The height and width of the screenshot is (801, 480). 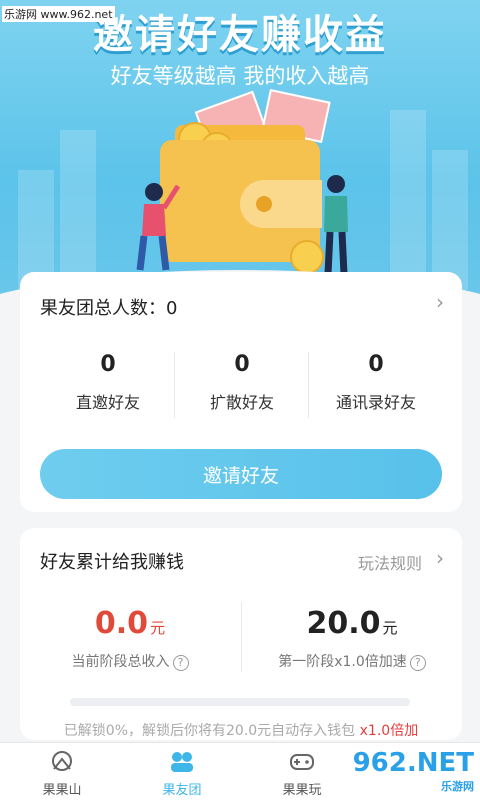 I want to click on team-total-label: 果友团总人数：, so click(x=103, y=308).